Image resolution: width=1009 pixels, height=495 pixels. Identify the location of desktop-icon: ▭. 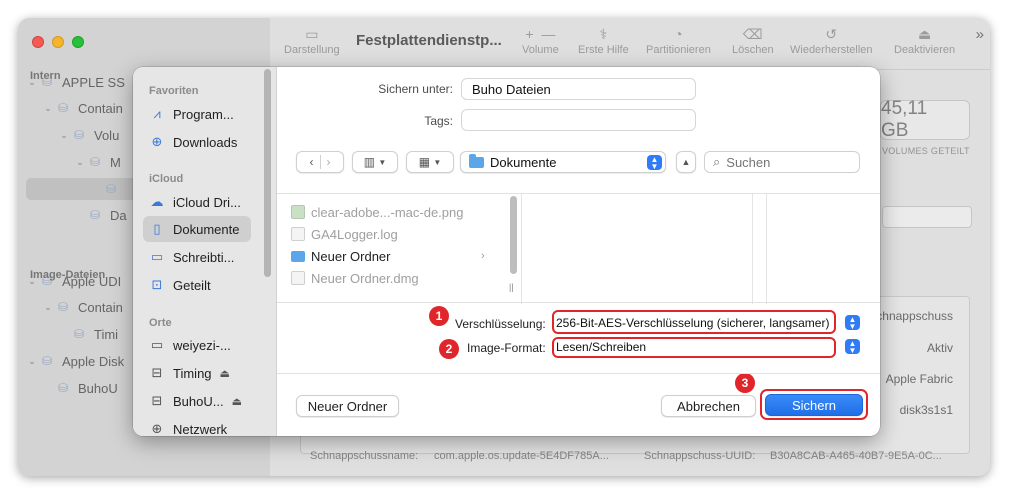
(157, 256).